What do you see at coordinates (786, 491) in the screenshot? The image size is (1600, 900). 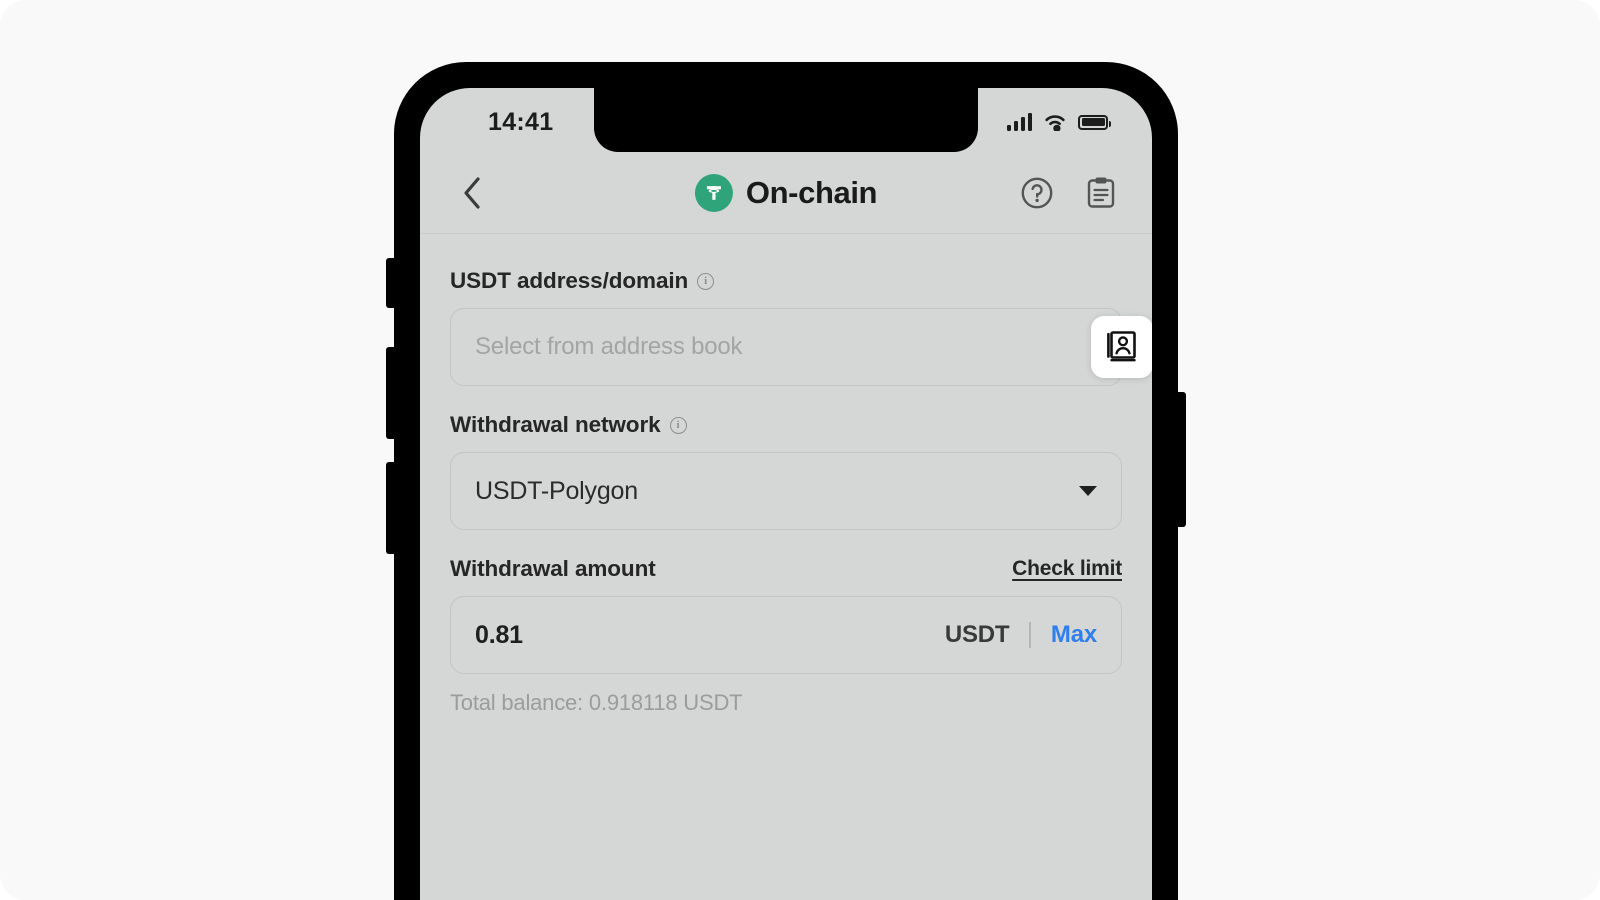 I see `network-select: USDT-Polygon` at bounding box center [786, 491].